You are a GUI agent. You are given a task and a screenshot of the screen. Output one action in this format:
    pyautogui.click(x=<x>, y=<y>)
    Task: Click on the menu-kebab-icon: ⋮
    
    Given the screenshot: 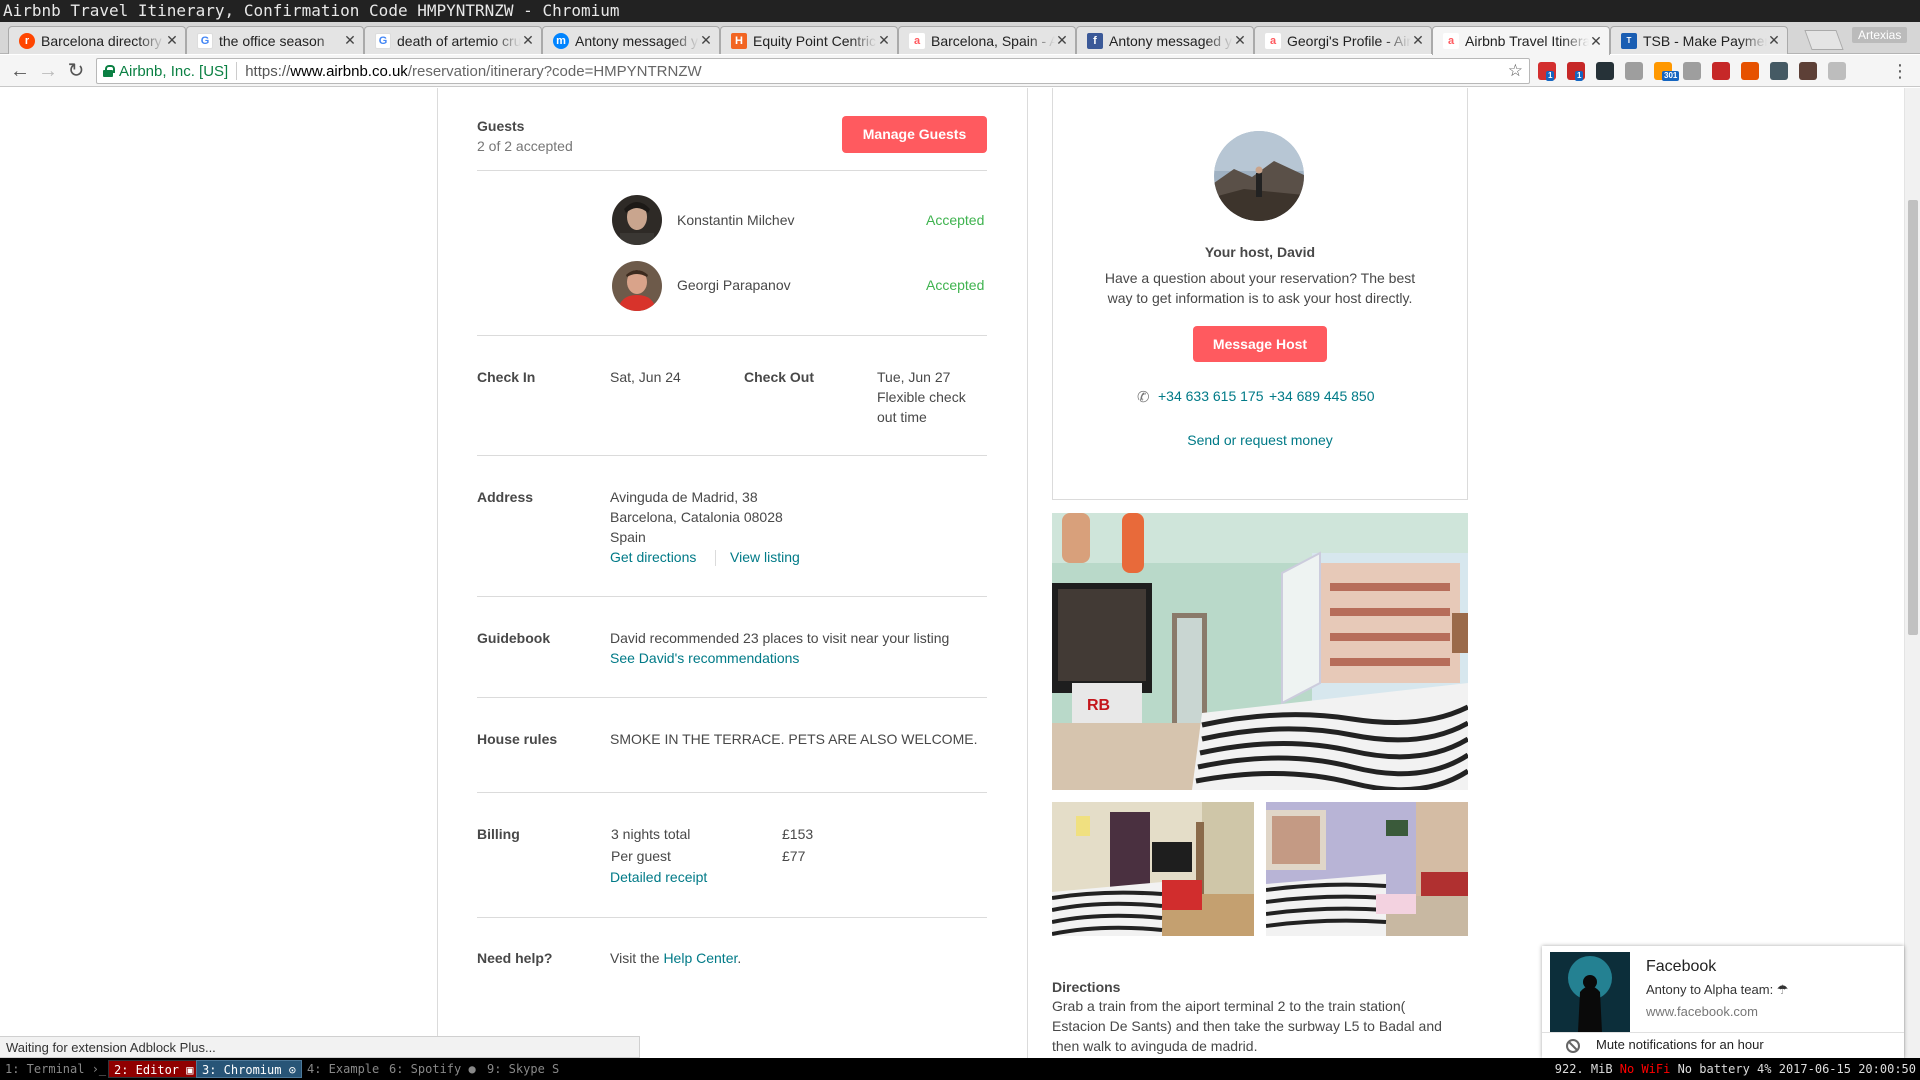 What is the action you would take?
    pyautogui.click(x=1900, y=71)
    